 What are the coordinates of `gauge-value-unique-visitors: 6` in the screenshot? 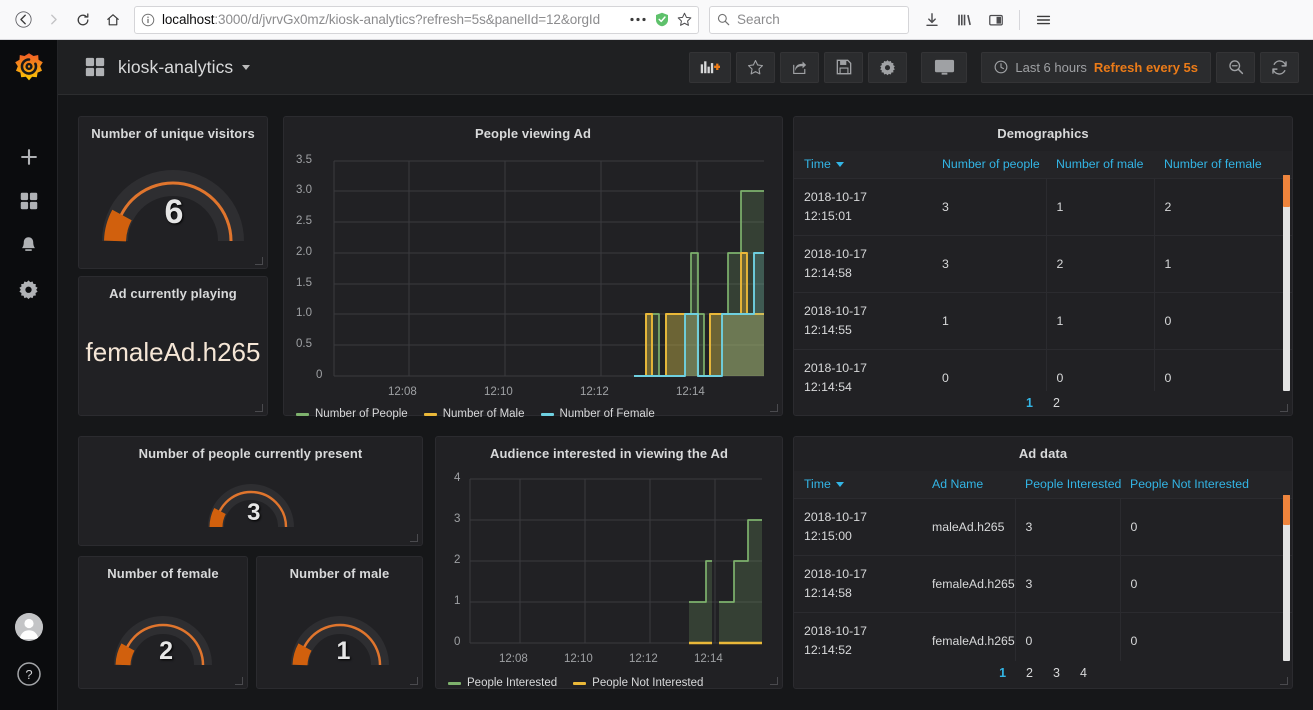 It's located at (174, 212).